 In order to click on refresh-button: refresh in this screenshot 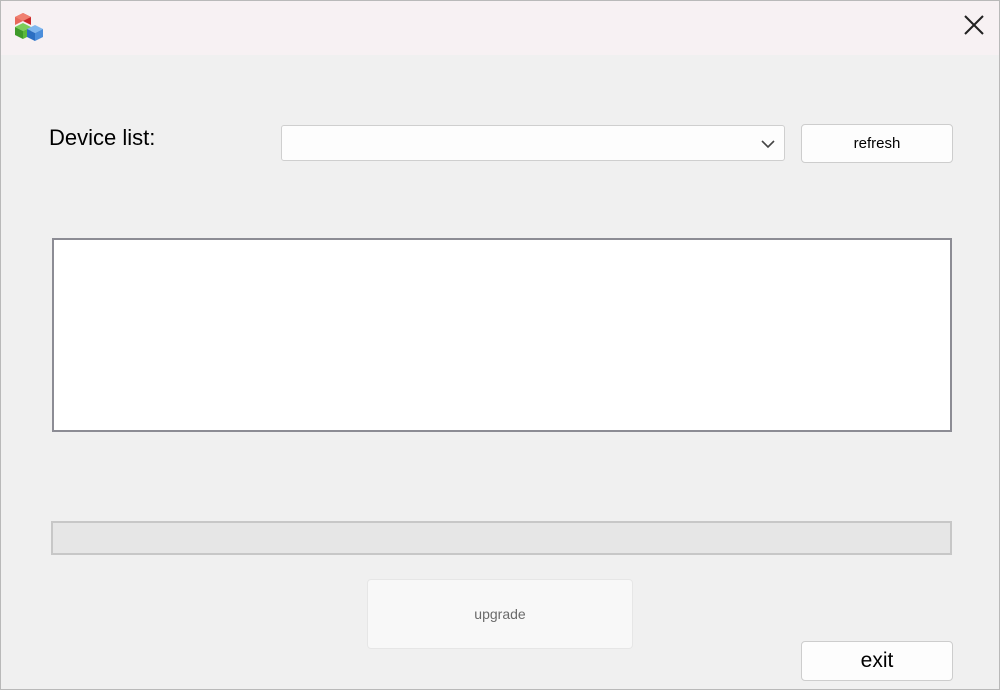, I will do `click(877, 143)`.